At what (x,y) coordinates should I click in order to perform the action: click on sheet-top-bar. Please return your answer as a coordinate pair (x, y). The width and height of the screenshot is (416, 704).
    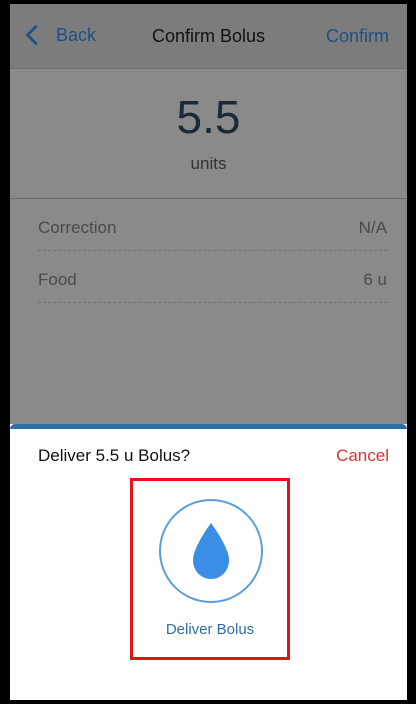
    Looking at the image, I should click on (208, 426).